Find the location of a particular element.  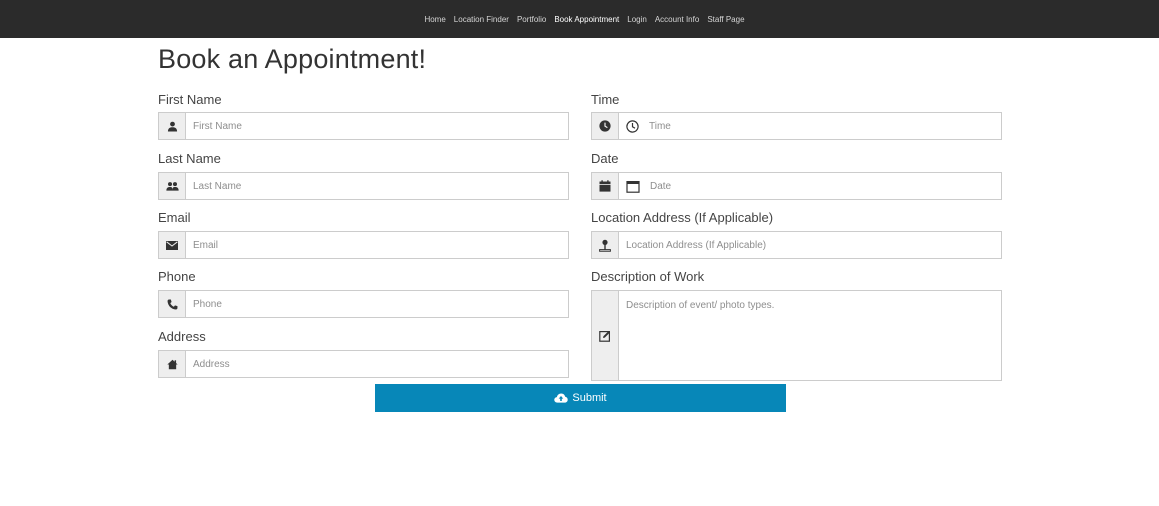

phone-icon is located at coordinates (172, 304).